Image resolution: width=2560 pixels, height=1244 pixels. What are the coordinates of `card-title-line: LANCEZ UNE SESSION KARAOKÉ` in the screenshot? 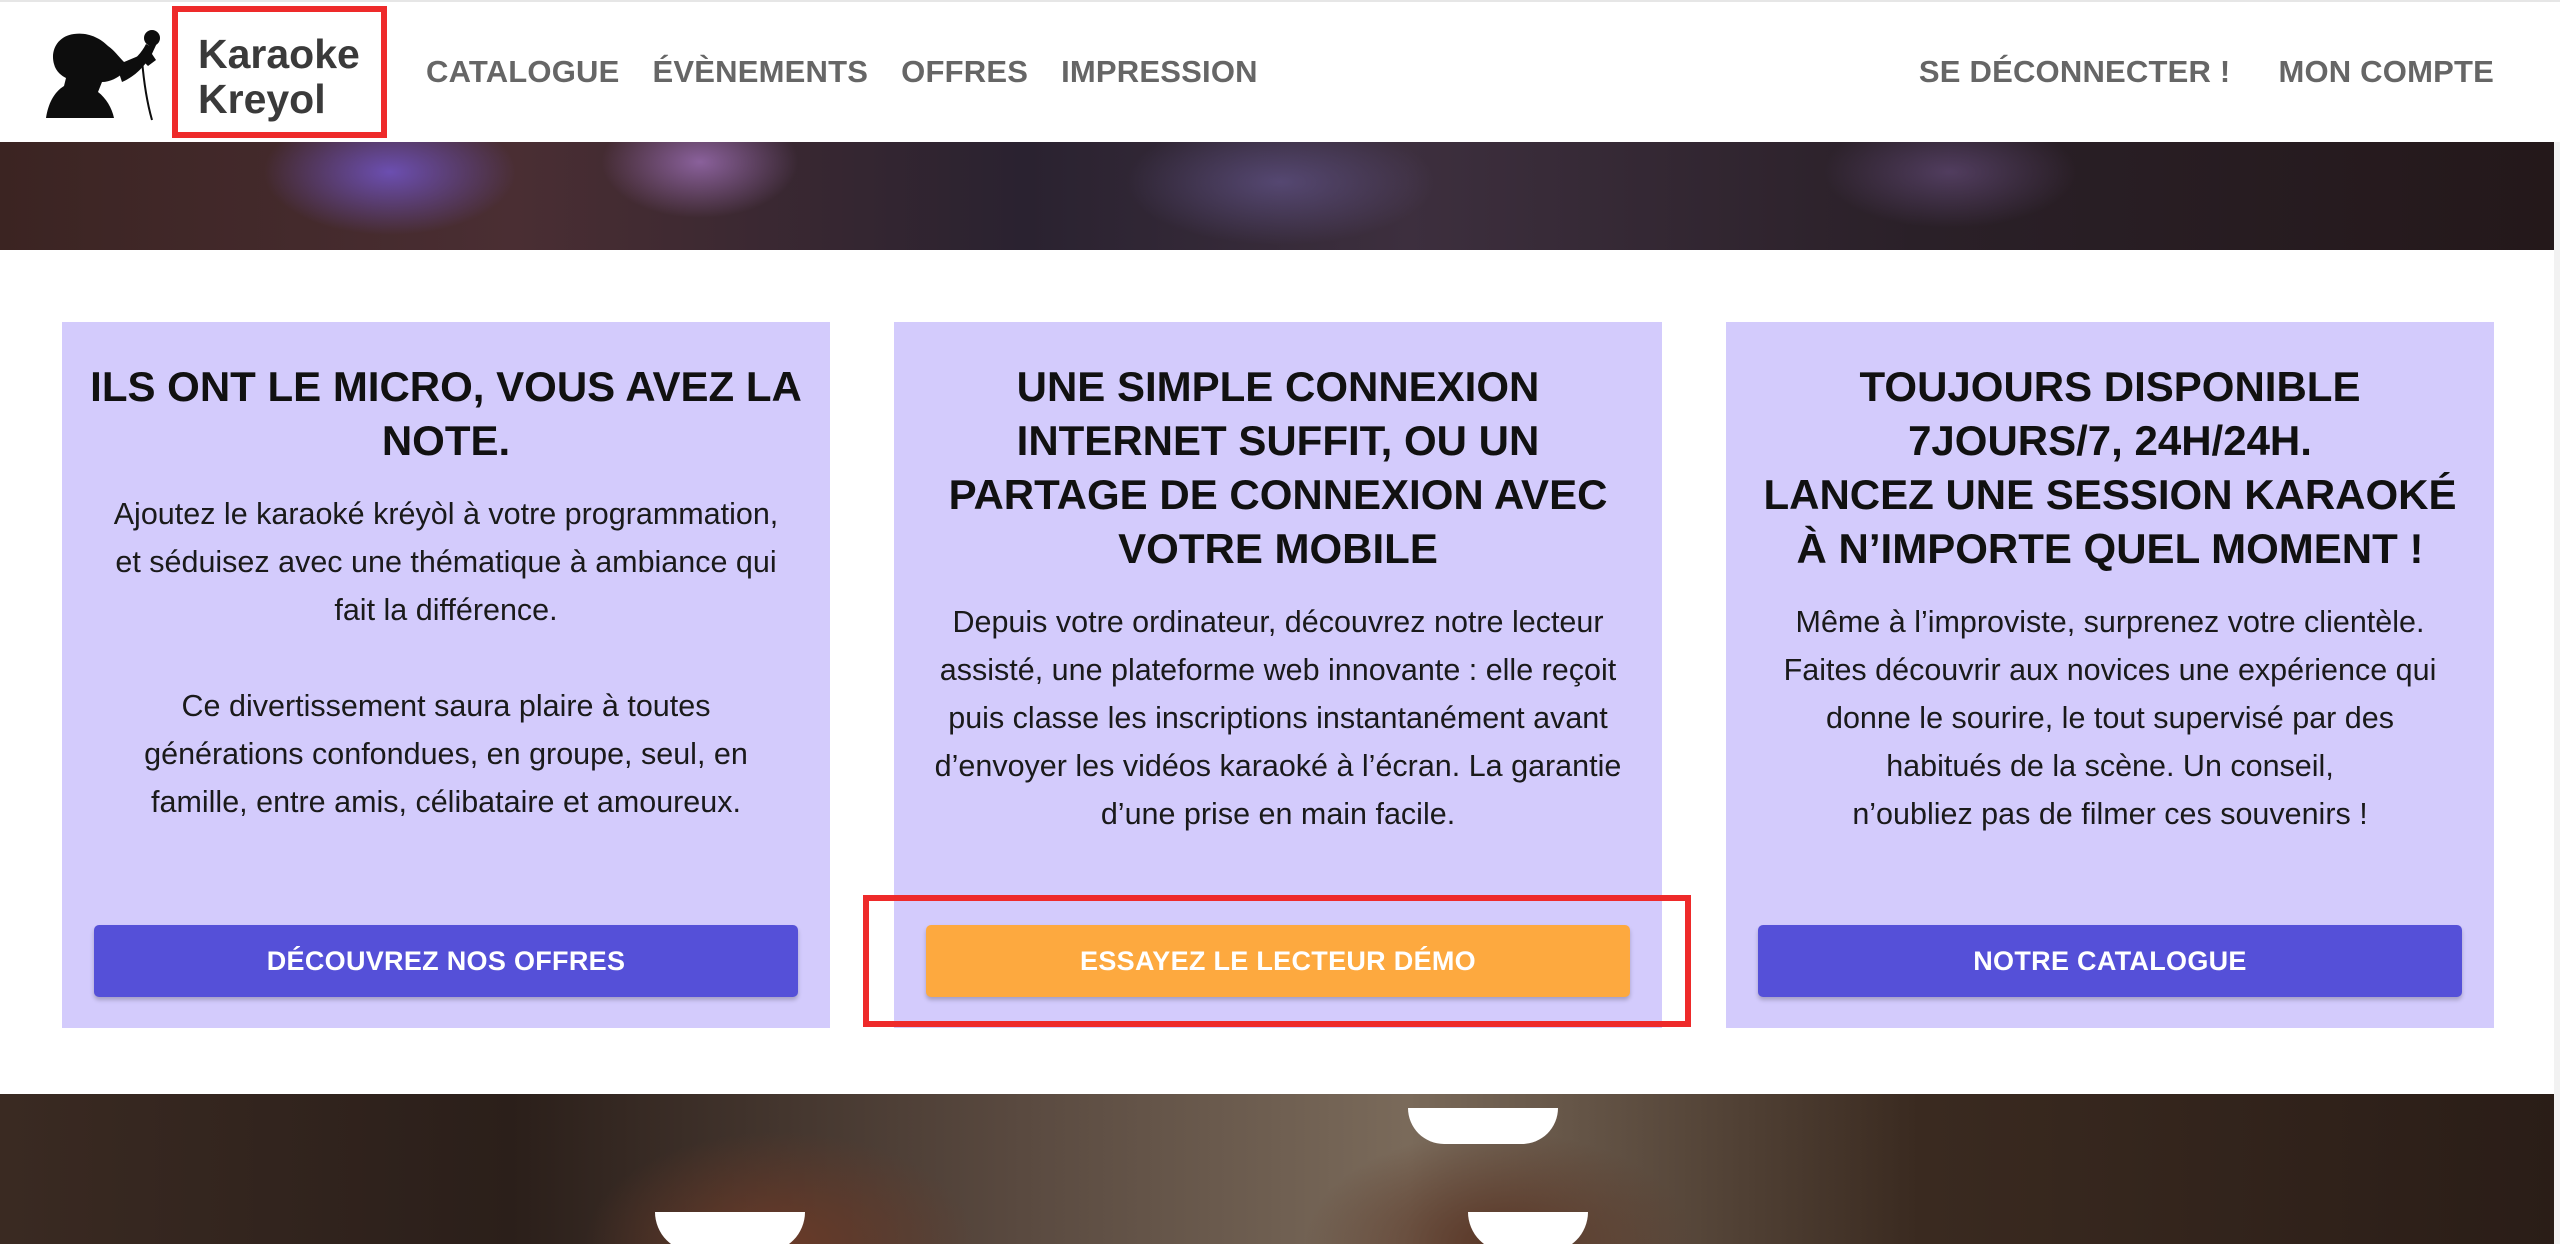 It's located at (2110, 494).